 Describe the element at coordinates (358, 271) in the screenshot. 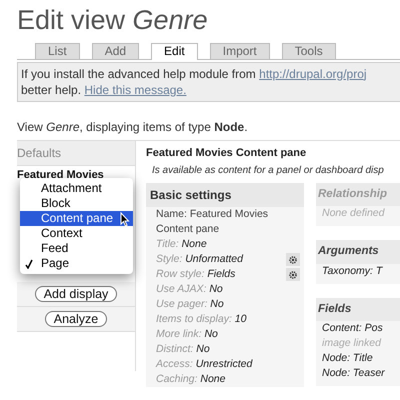

I see `section-item: Taxonomy: T` at that location.